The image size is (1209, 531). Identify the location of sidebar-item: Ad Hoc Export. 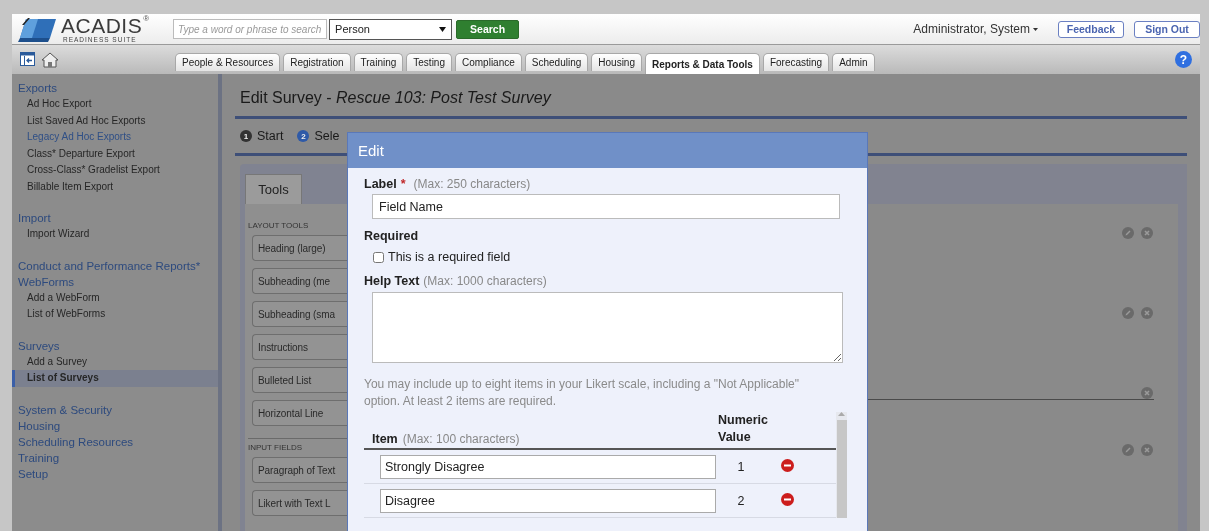
(115, 104).